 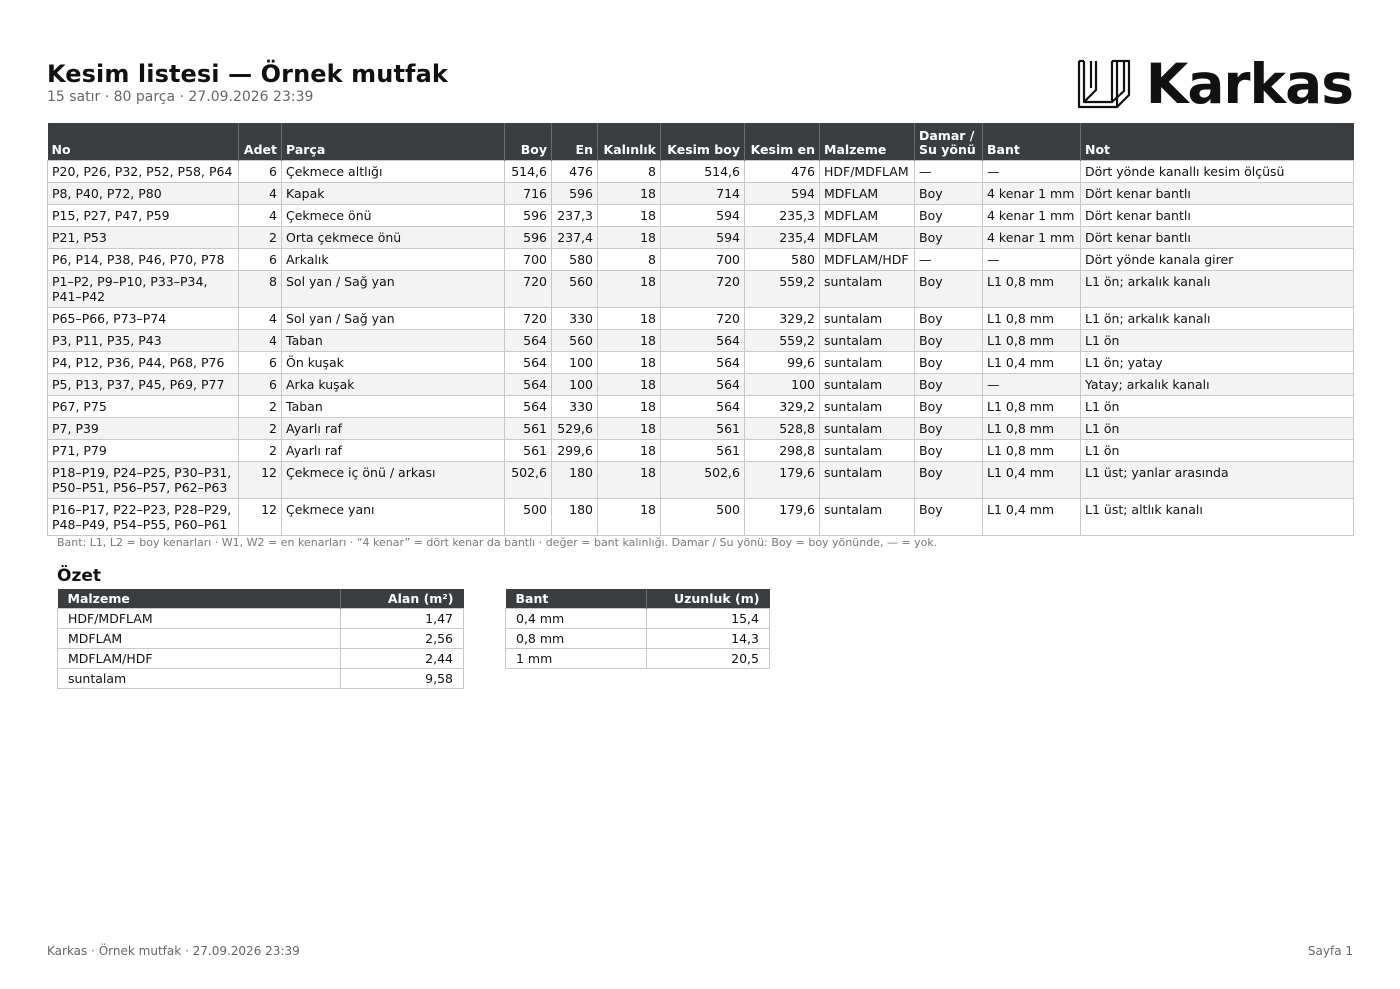 What do you see at coordinates (867, 259) in the screenshot?
I see `cell-malzeme: MDFLAM/HDF` at bounding box center [867, 259].